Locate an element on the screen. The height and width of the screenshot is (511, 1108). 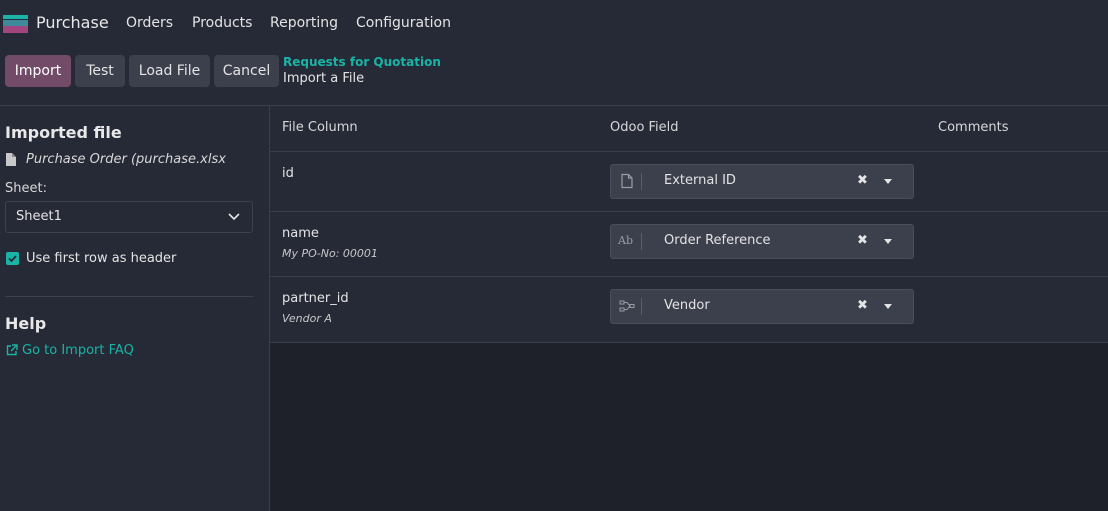
menu-products: Products is located at coordinates (222, 23).